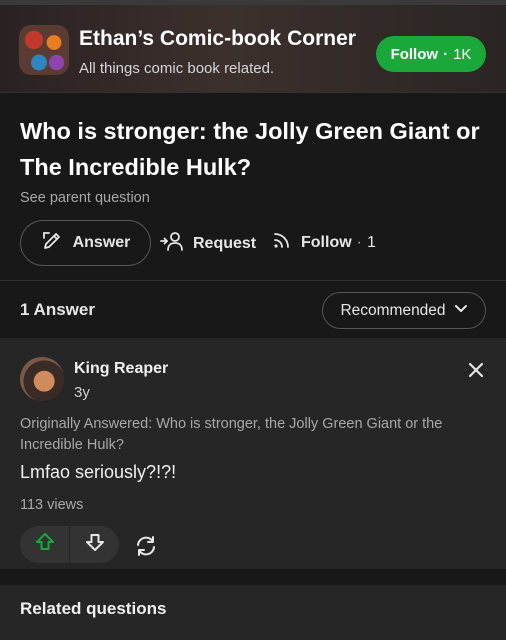 Image resolution: width=506 pixels, height=640 pixels. Describe the element at coordinates (44, 50) in the screenshot. I see `space-avatar` at that location.